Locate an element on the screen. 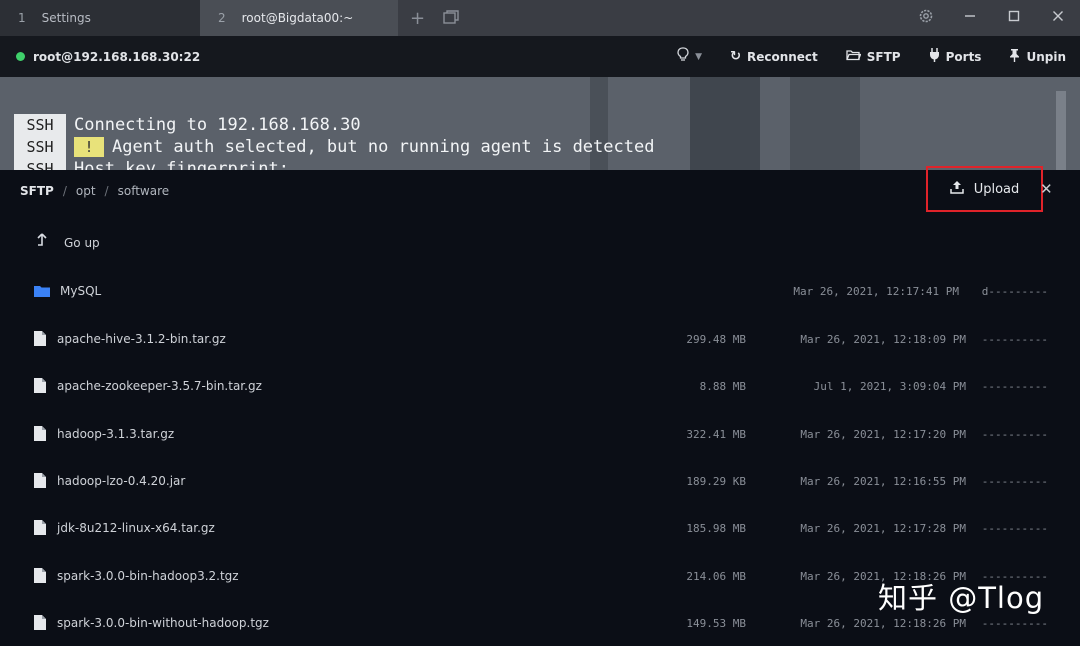  file-permissions: d--------- is located at coordinates (1014, 291).